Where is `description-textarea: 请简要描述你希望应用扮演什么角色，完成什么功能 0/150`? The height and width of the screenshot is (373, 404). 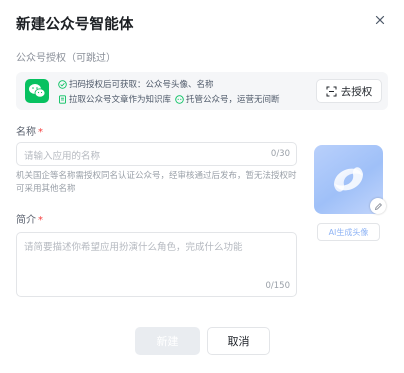
description-textarea: 请简要描述你希望应用扮演什么角色，完成什么功能 0/150 is located at coordinates (156, 264).